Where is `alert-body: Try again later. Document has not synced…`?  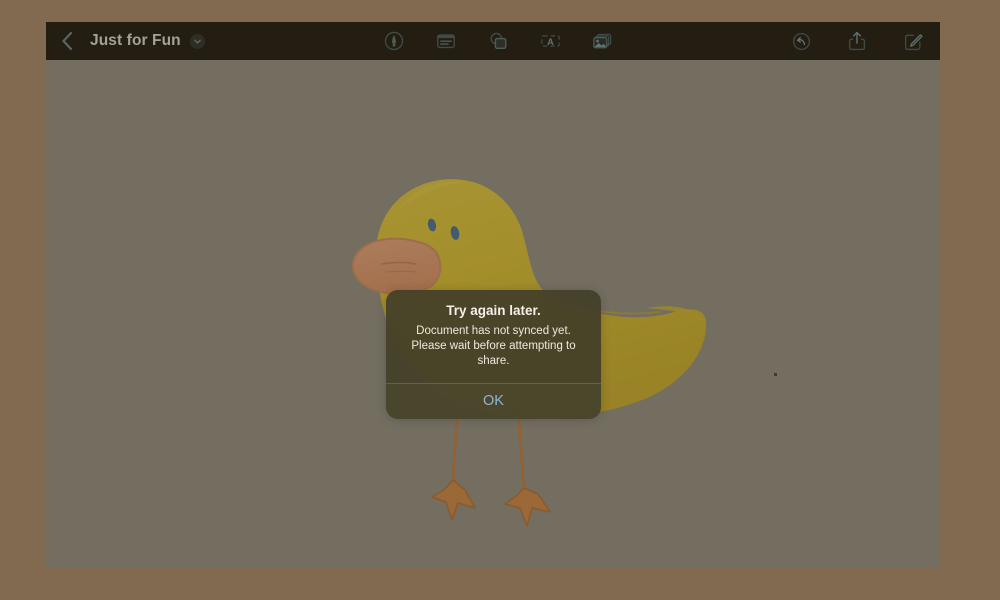
alert-body: Try again later. Document has not synced… is located at coordinates (493, 336).